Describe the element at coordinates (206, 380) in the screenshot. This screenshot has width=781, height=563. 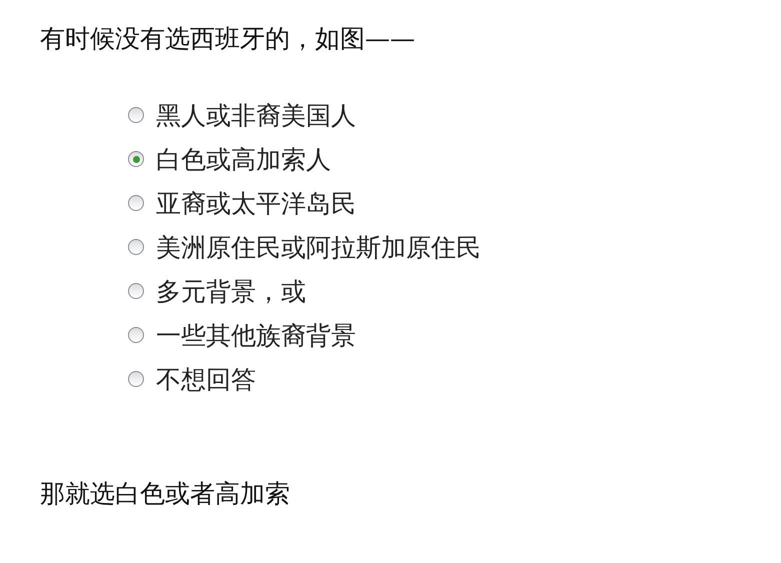
I see `option-label: 不想回答` at that location.